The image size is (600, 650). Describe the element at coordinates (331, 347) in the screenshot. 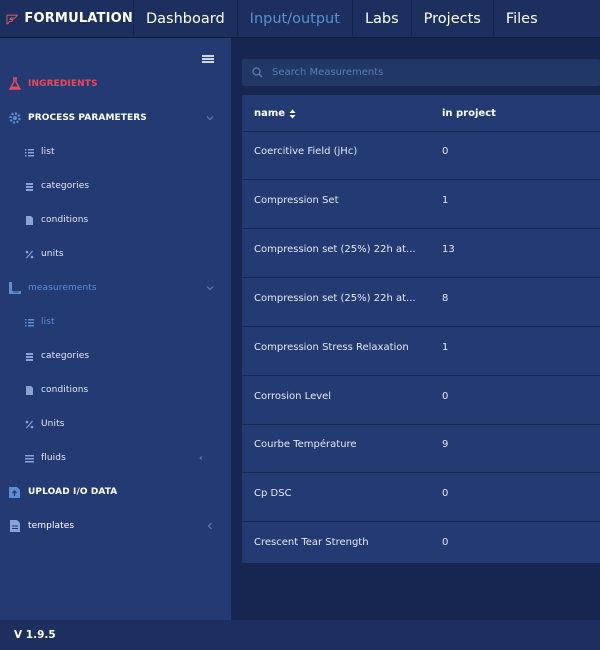

I see `cell-name: Compression Stress Relaxation` at that location.